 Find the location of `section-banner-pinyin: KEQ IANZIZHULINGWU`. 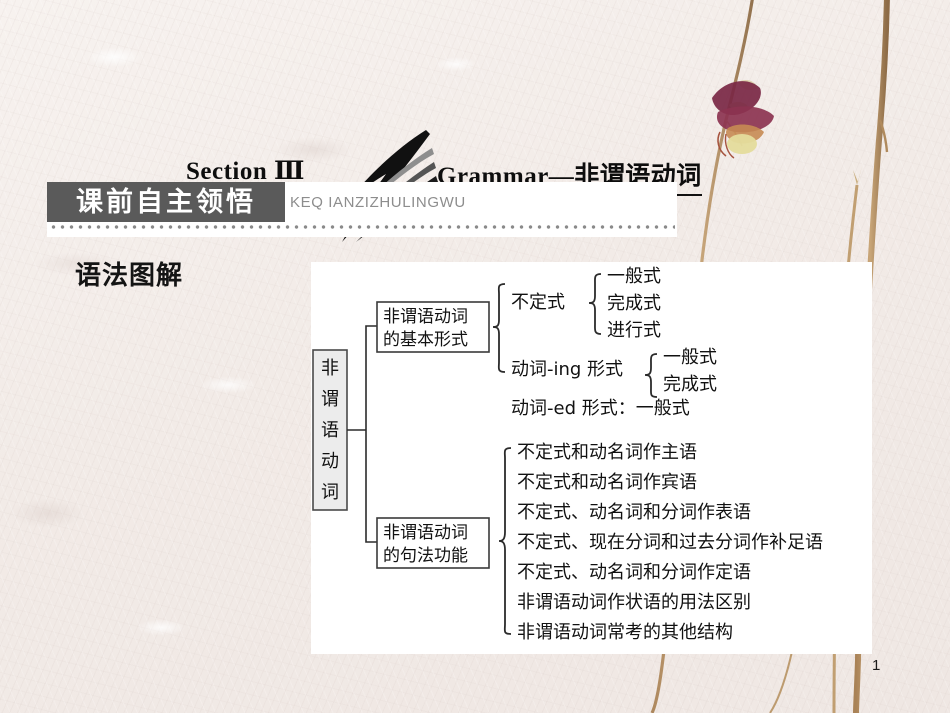

section-banner-pinyin: KEQ IANZIZHULINGWU is located at coordinates (378, 202).